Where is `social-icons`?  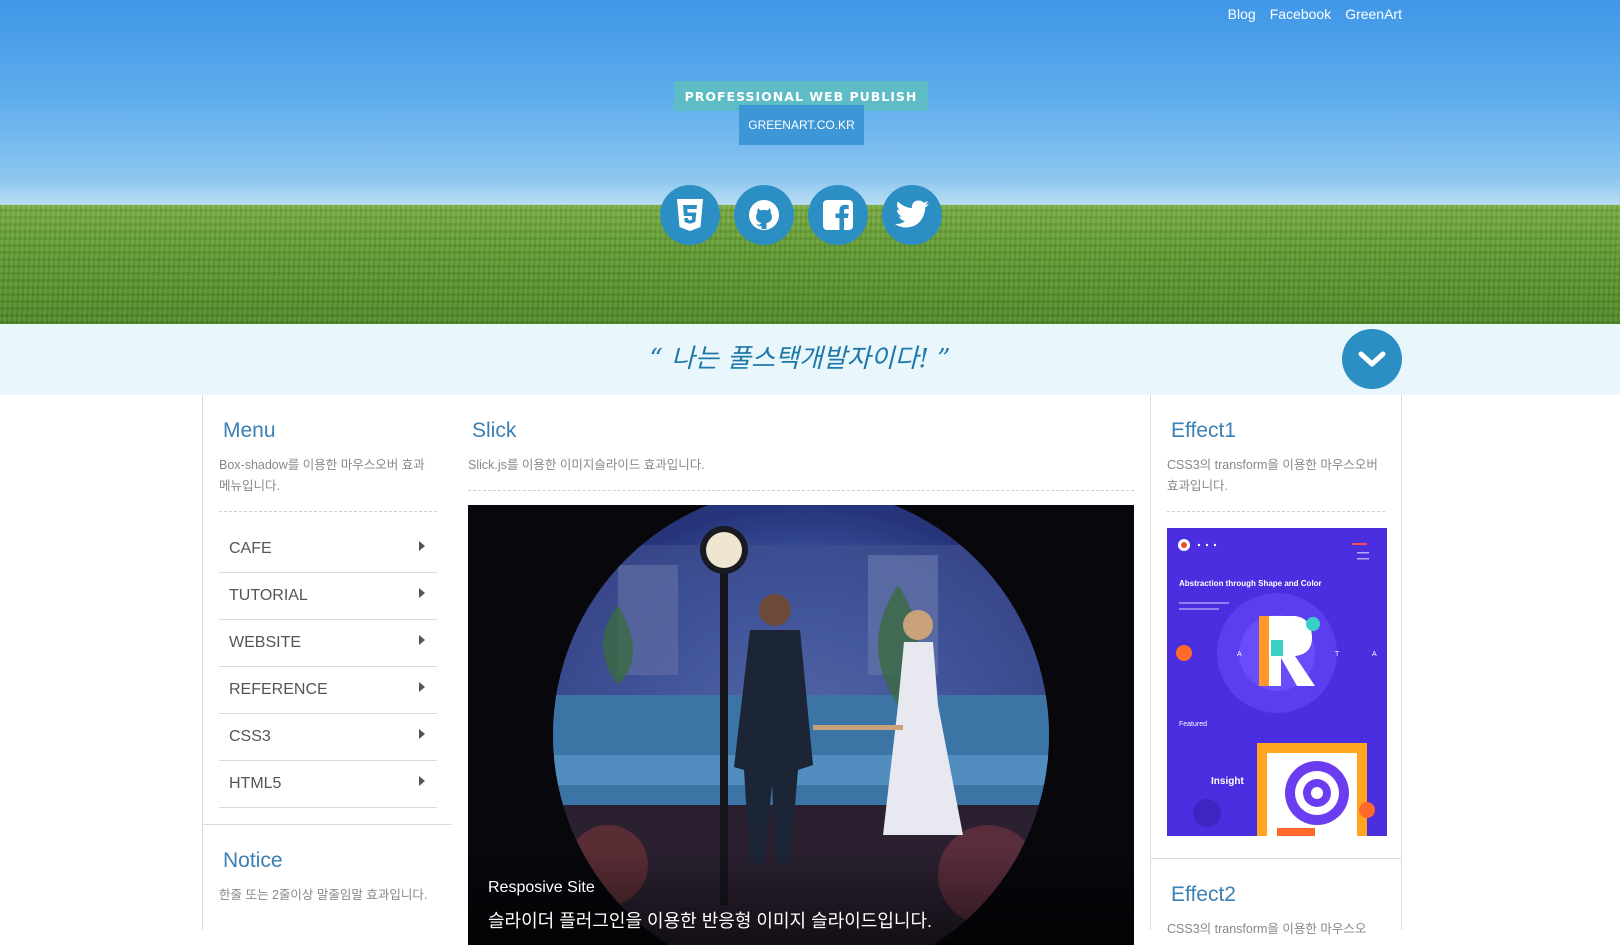 social-icons is located at coordinates (801, 215).